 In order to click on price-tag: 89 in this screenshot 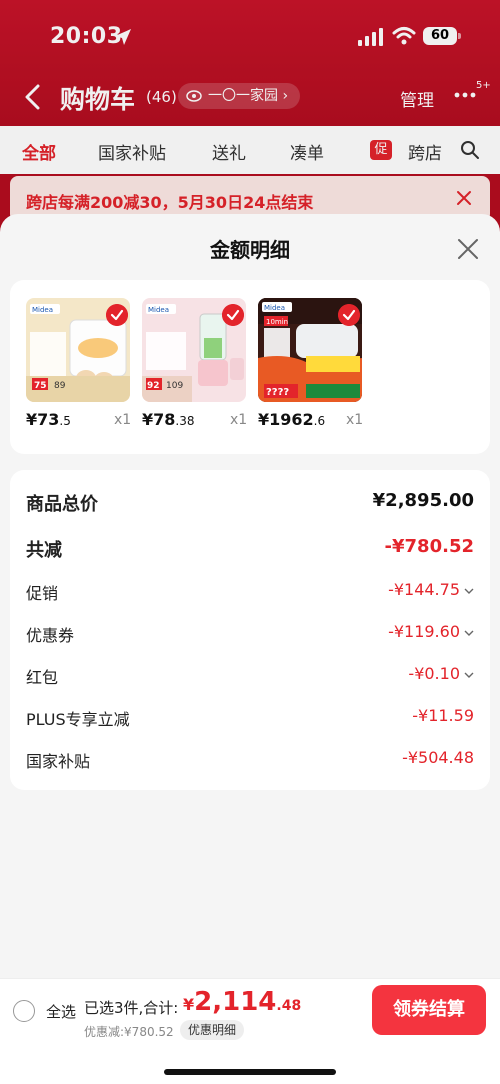, I will do `click(60, 386)`.